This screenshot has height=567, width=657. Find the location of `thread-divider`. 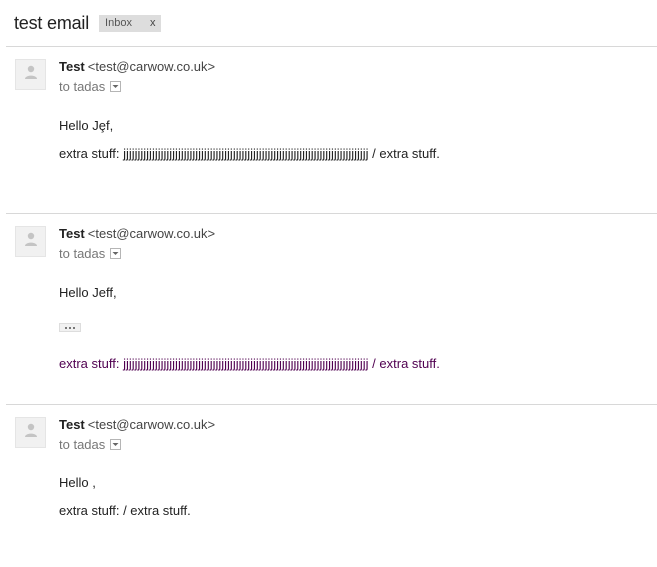

thread-divider is located at coordinates (331, 46).